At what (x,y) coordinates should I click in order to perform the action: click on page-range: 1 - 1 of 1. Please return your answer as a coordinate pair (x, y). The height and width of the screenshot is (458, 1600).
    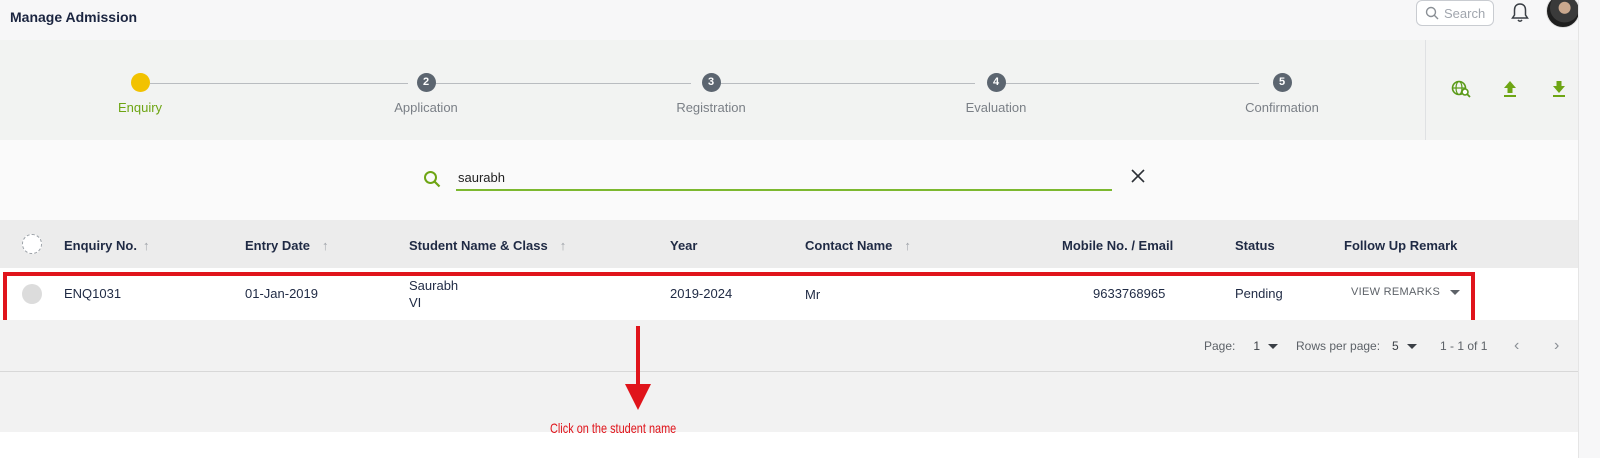
    Looking at the image, I should click on (1464, 346).